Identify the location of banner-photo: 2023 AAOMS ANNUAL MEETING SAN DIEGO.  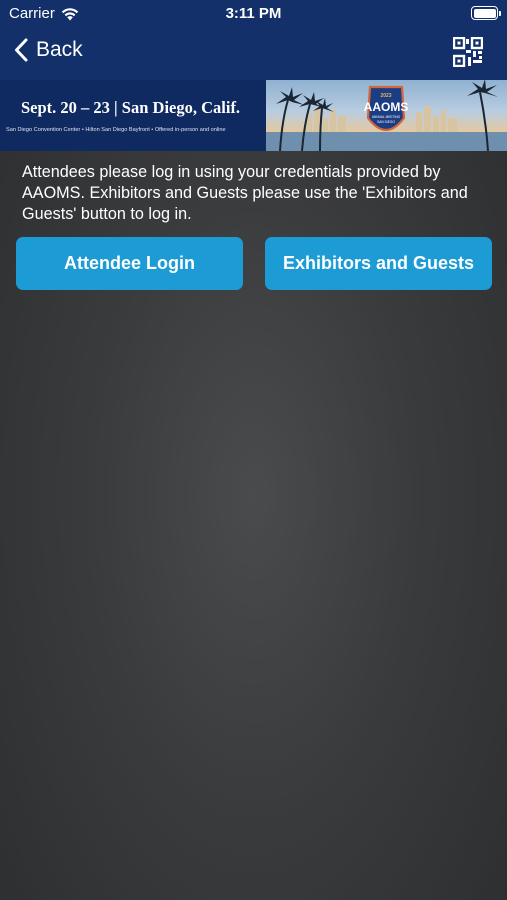
(386, 115).